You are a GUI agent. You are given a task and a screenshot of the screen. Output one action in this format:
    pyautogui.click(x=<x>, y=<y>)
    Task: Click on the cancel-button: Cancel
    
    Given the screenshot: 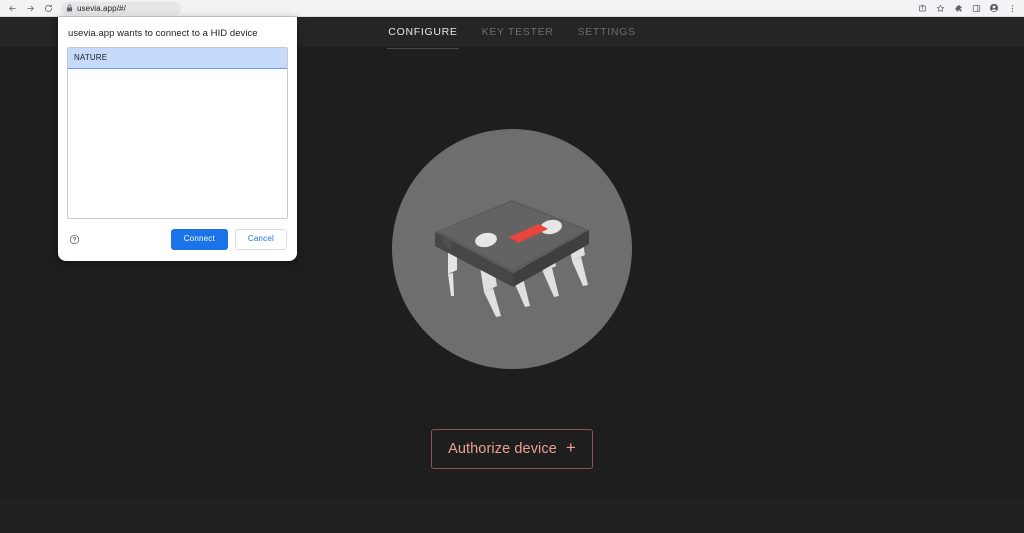 What is the action you would take?
    pyautogui.click(x=260, y=239)
    